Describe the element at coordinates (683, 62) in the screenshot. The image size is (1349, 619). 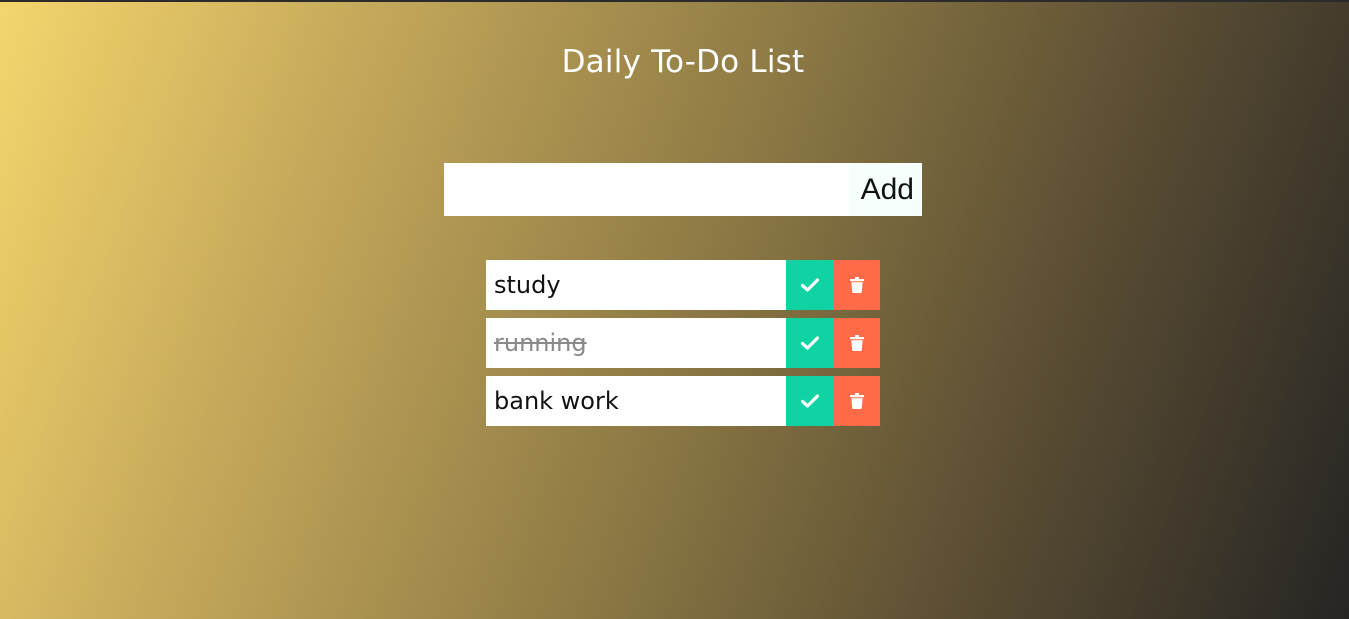
I see `page-title: Daily To-Do List` at that location.